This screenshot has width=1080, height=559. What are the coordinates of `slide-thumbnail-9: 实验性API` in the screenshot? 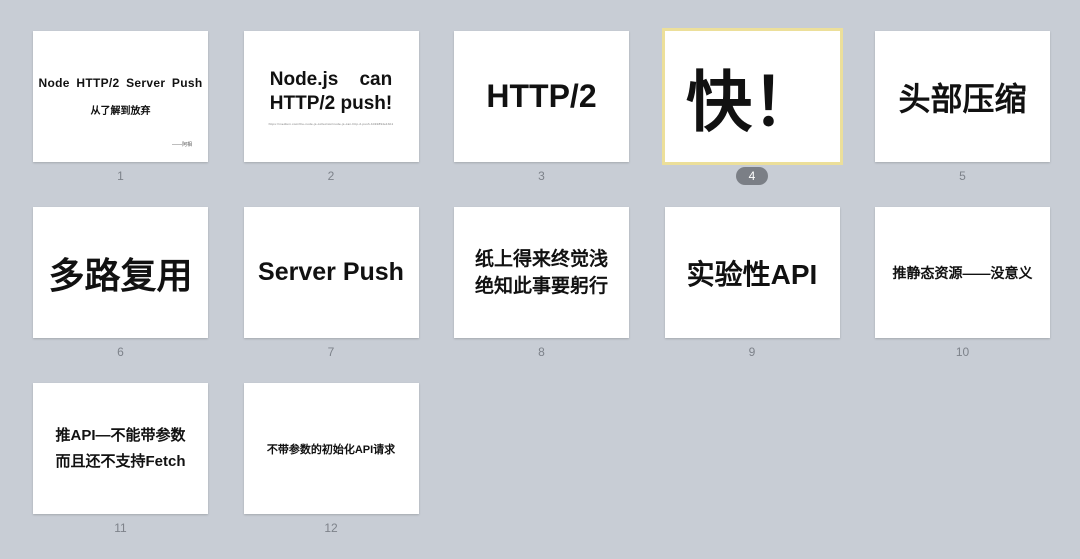 It's located at (752, 272).